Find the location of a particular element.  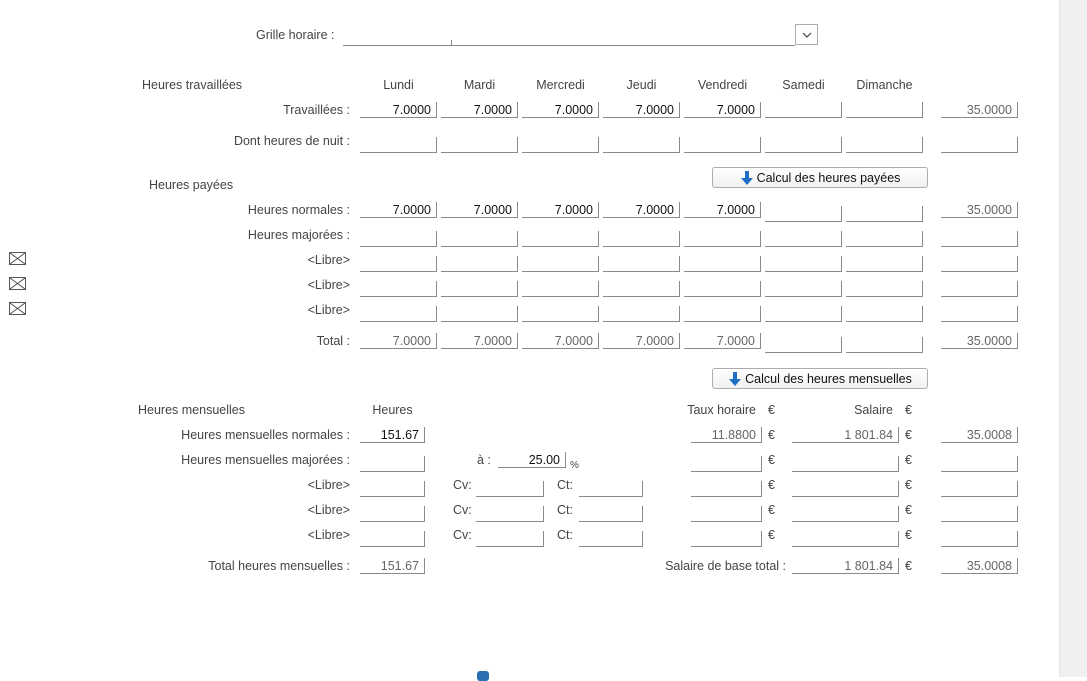

nuit-mardi-field is located at coordinates (479, 145).